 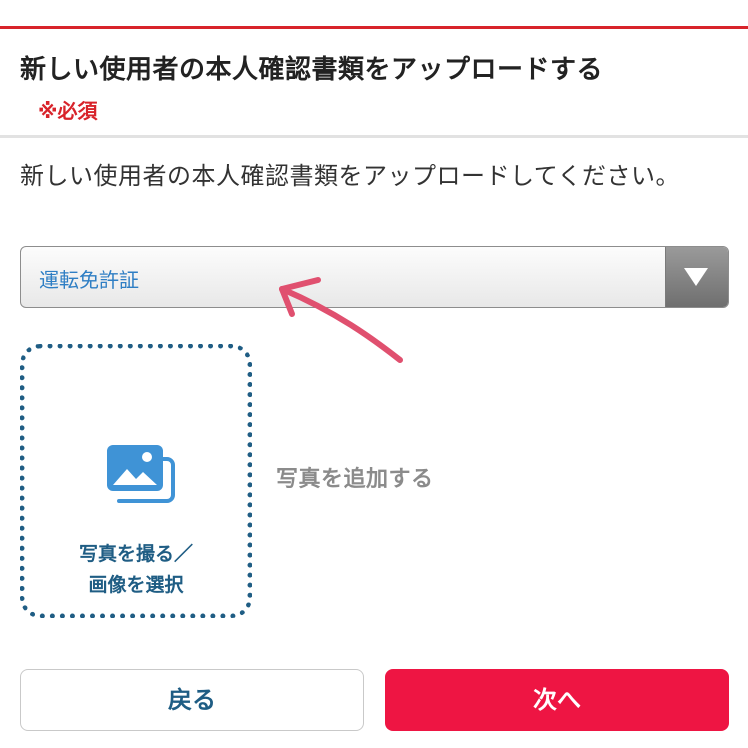 I want to click on add-photo-label: 写真を追加する, so click(x=355, y=479).